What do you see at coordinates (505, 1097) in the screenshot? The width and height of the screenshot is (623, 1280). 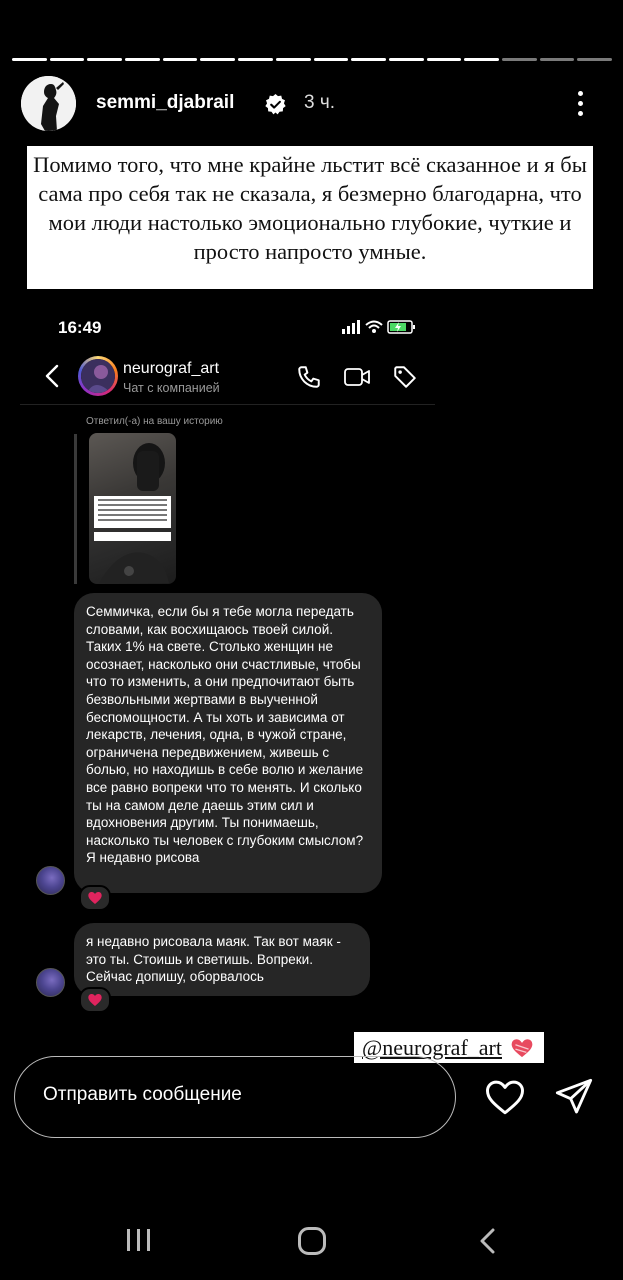 I see `like-heart-icon` at bounding box center [505, 1097].